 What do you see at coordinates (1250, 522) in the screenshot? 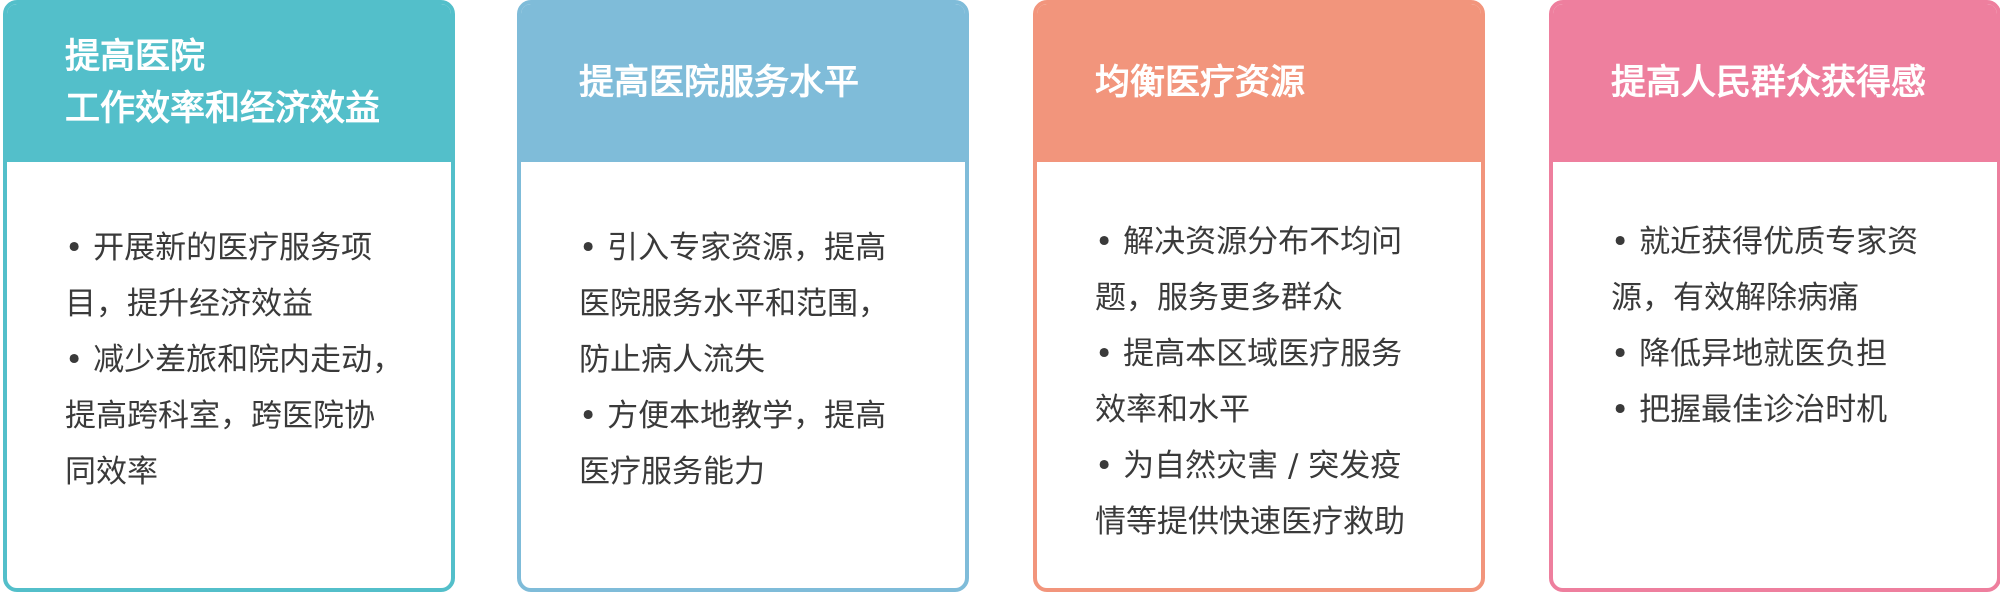
I see `bullet-continuation: 情等提供快速医疗救助` at bounding box center [1250, 522].